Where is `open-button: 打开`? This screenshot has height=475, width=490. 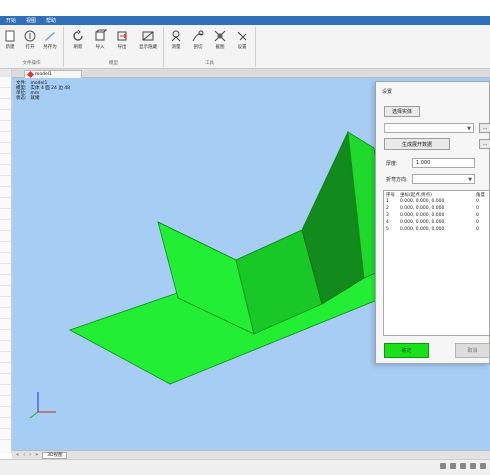
open-button: 打开 is located at coordinates (30, 41).